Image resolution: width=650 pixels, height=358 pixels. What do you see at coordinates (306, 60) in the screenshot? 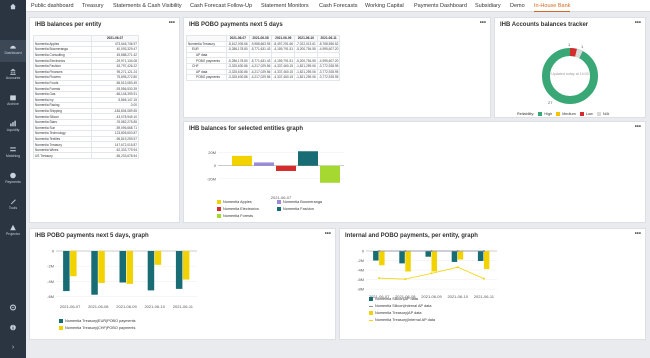
I see `value-cell: -5,200,754.55` at bounding box center [306, 60].